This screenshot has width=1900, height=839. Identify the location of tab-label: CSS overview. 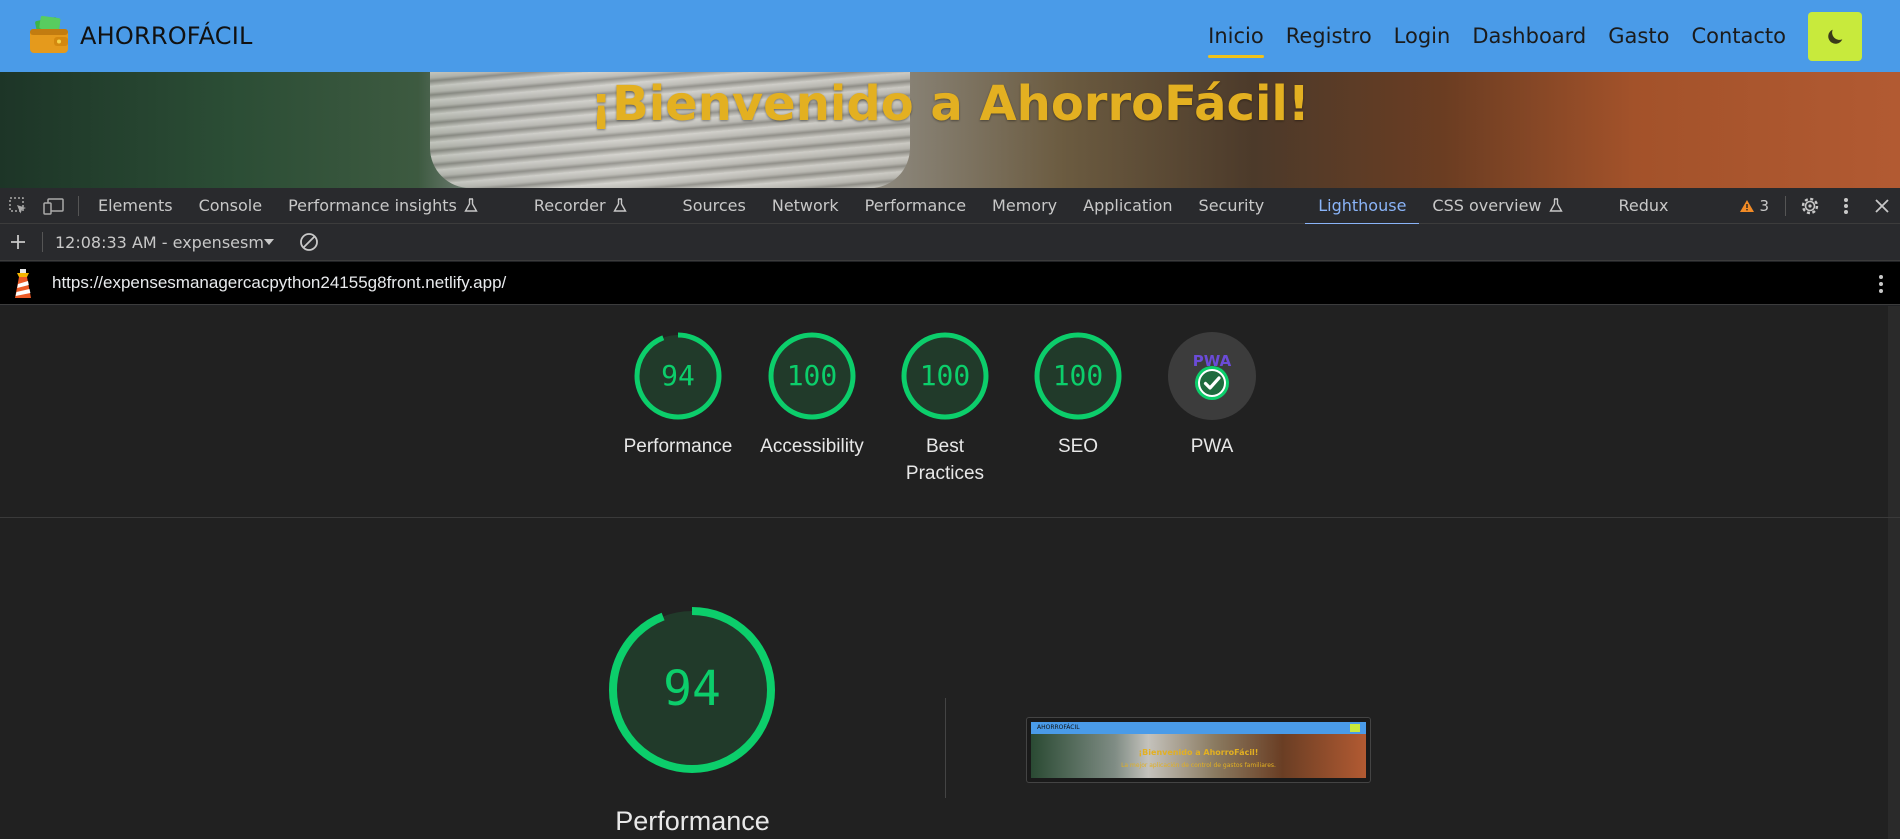
(1487, 205).